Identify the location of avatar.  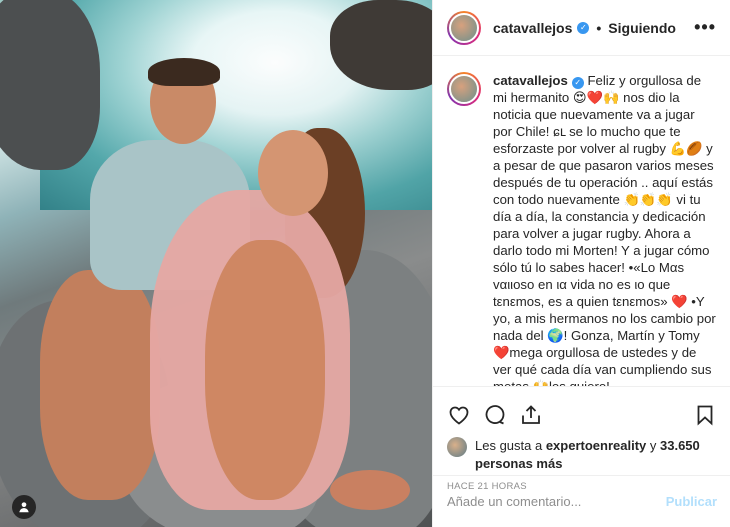
(464, 27).